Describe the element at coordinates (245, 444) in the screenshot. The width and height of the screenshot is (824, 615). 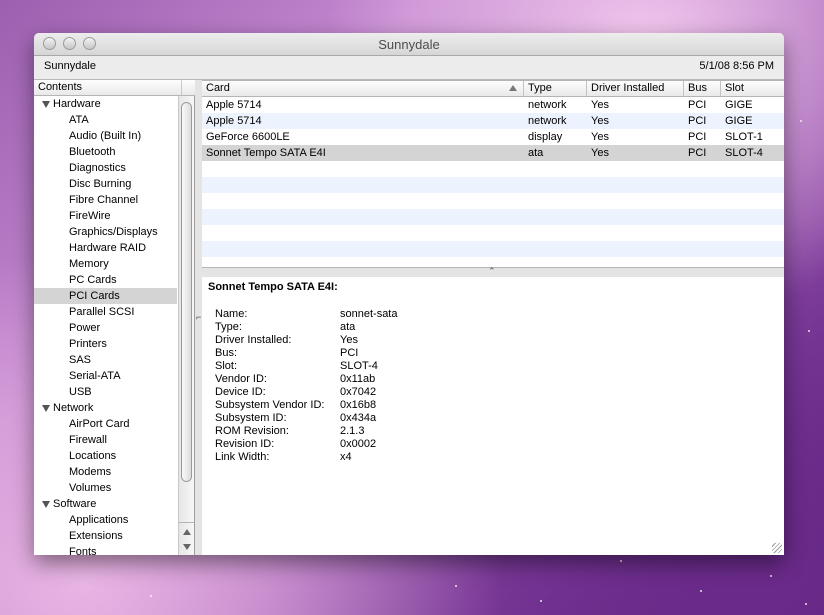
I see `property-key: Revision ID:` at that location.